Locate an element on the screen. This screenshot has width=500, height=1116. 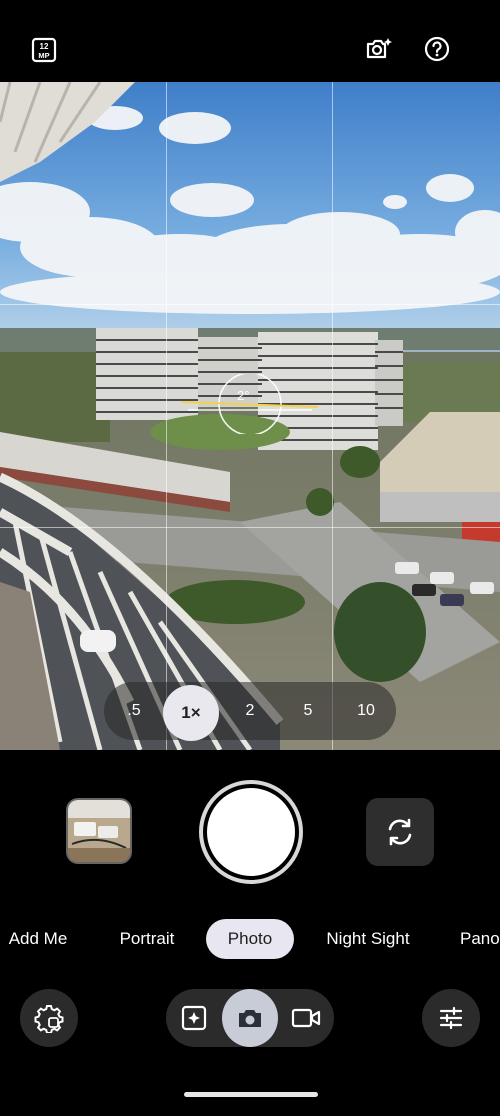
video-icon is located at coordinates (306, 1018).